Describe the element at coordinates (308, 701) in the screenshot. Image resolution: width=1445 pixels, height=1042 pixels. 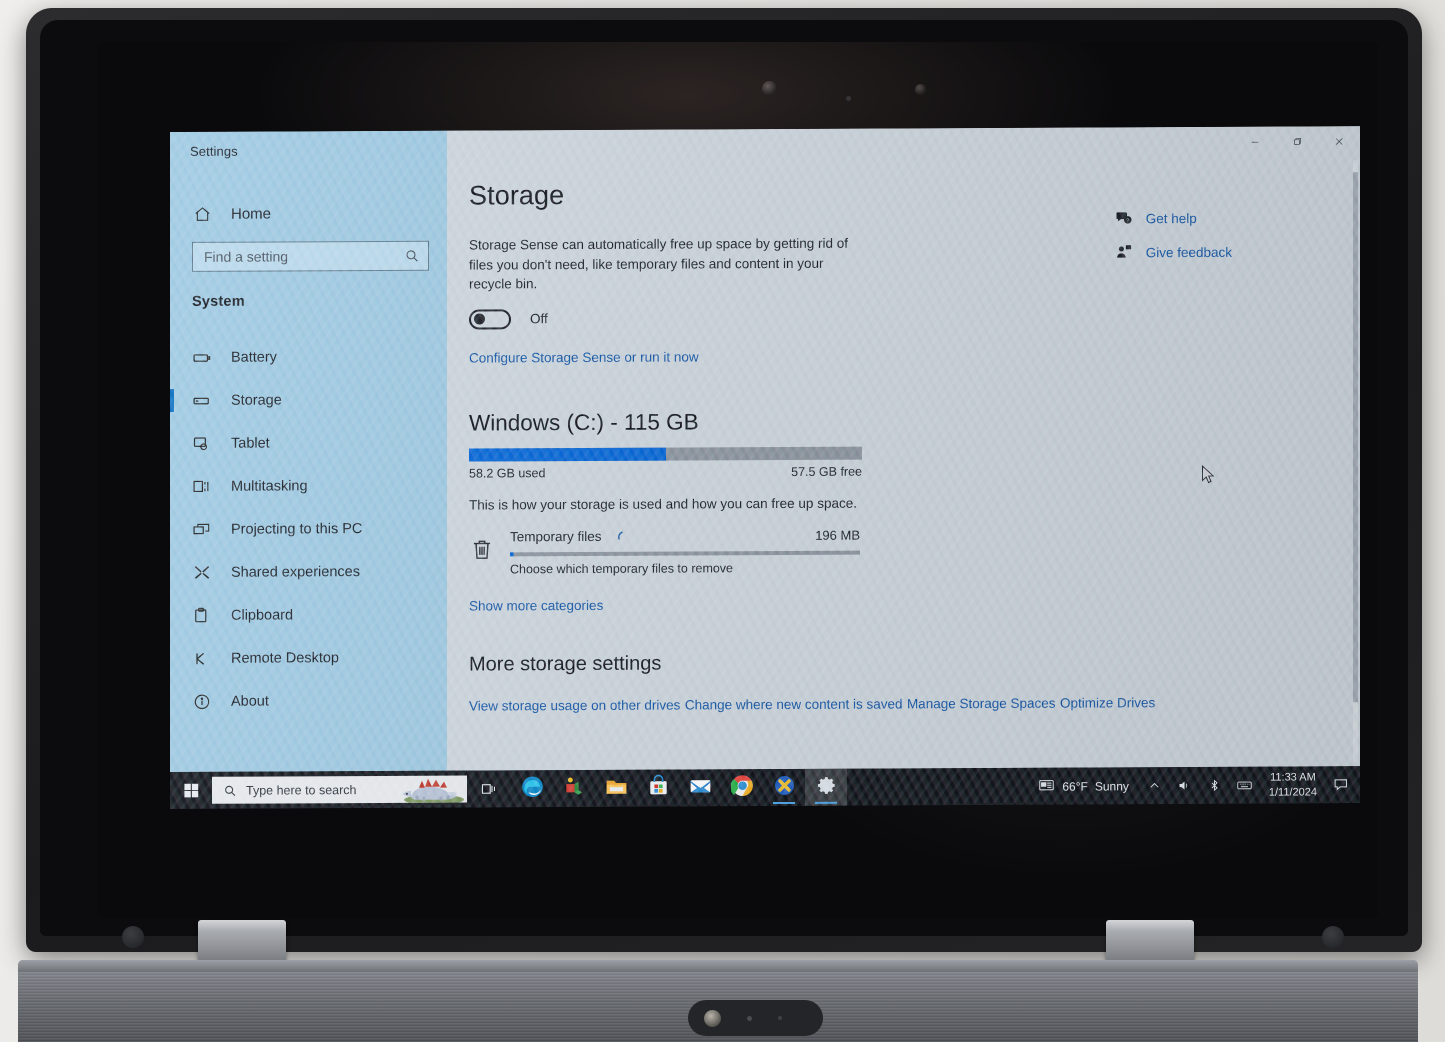
I see `sidebar-item-about: About` at that location.